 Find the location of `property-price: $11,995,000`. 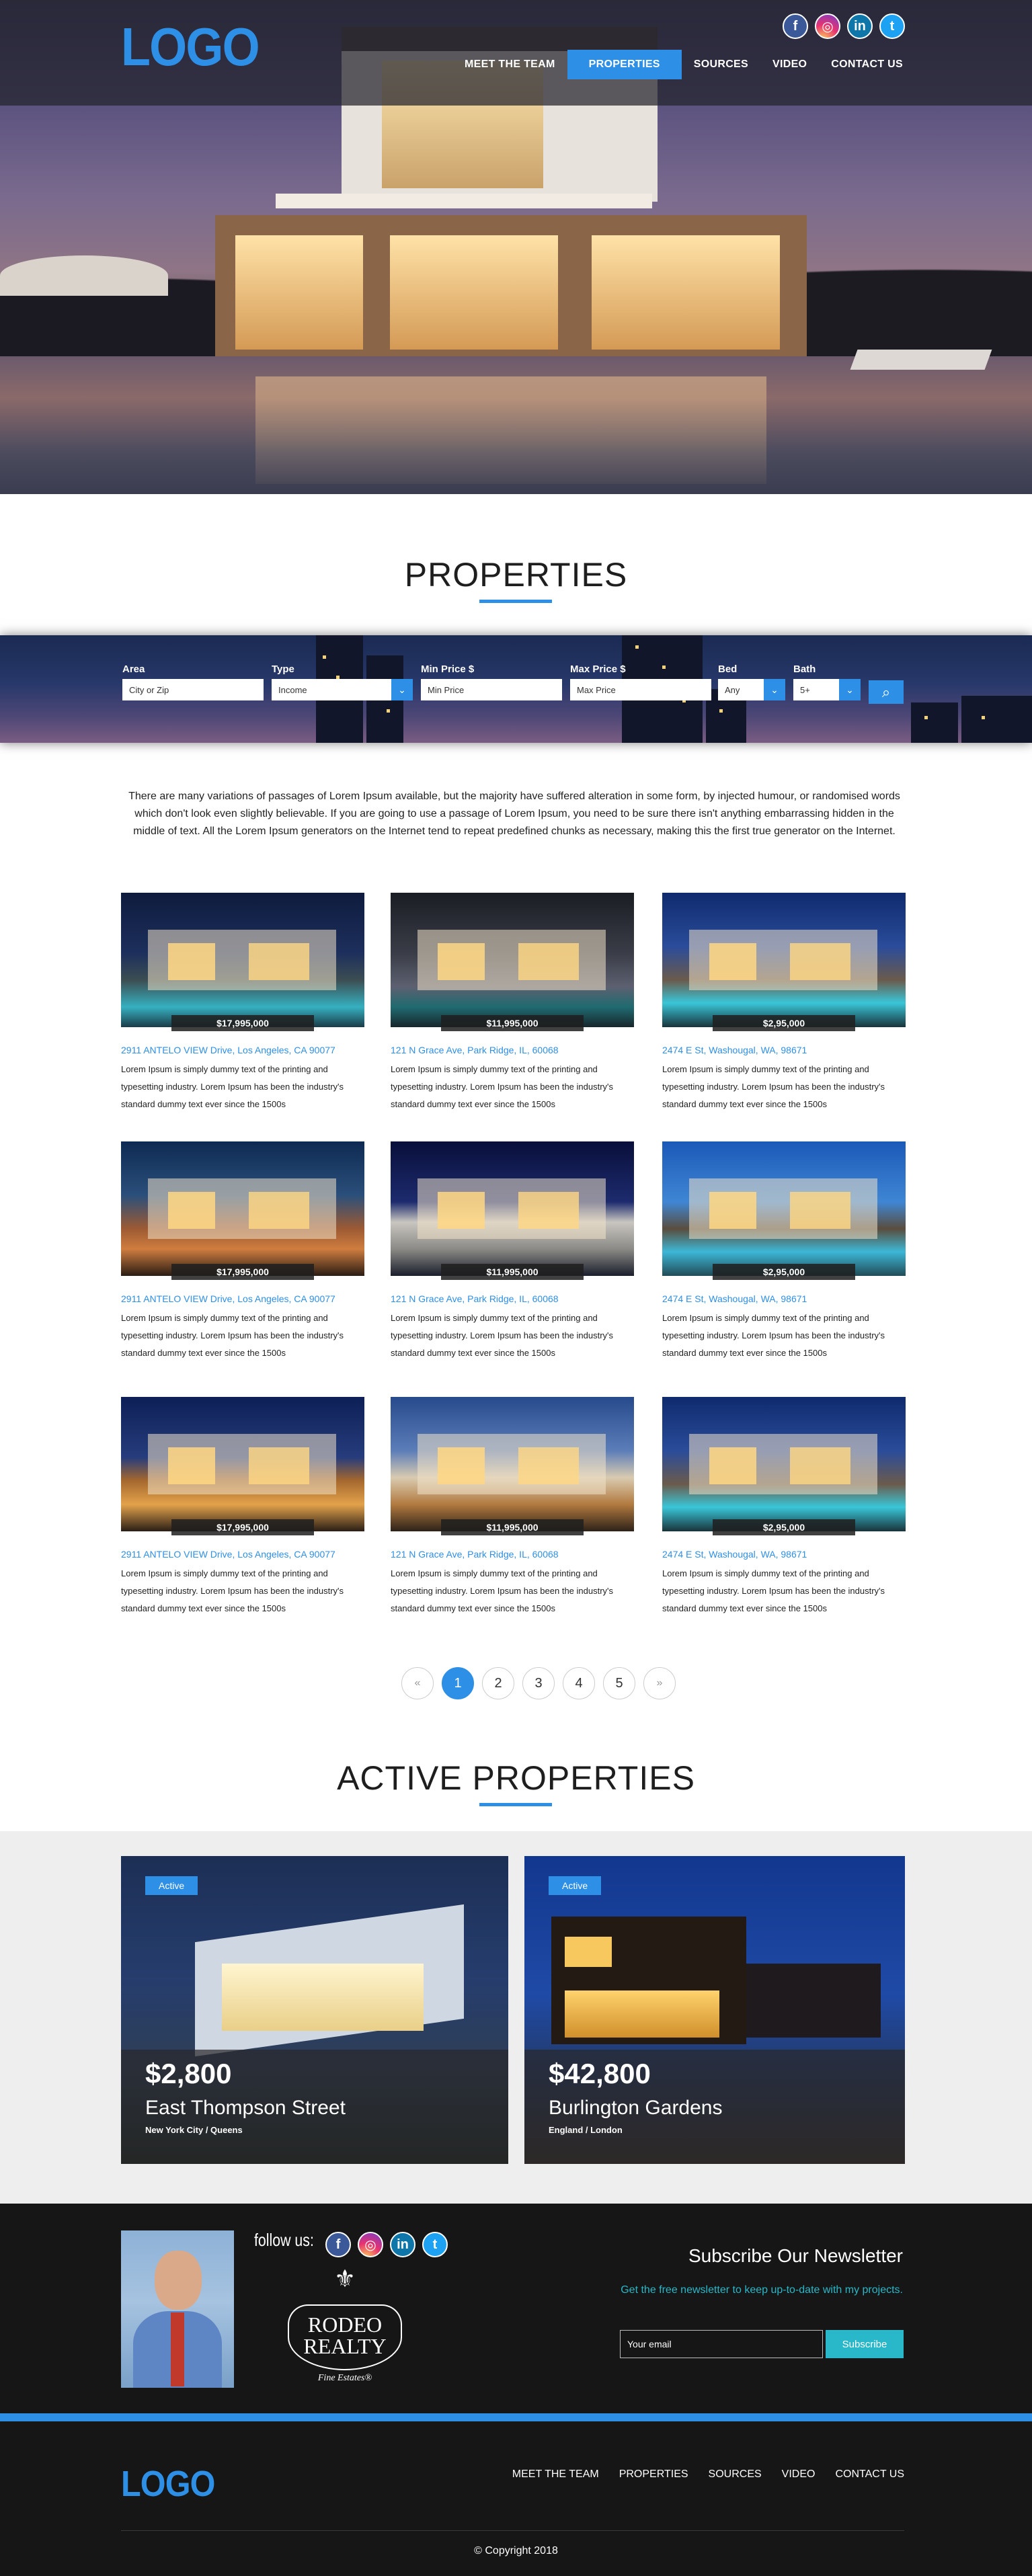

property-price: $11,995,000 is located at coordinates (513, 1272).